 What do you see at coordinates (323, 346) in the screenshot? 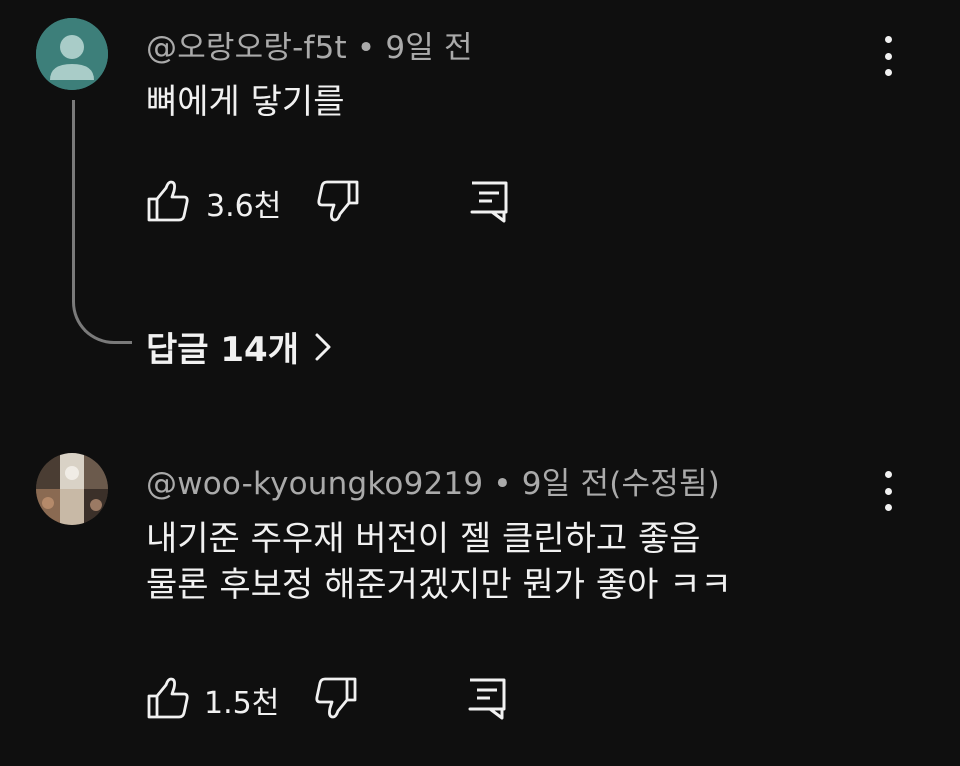
I see `chevron-right-icon` at bounding box center [323, 346].